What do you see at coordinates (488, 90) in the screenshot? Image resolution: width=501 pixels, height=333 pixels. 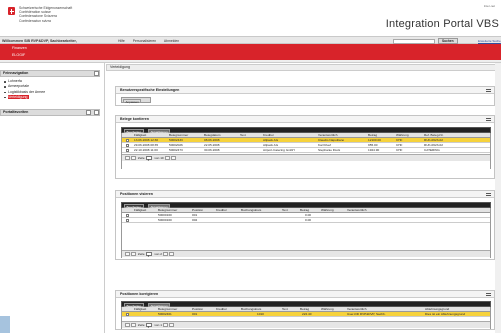 I see `settings-minimize-icon` at bounding box center [488, 90].